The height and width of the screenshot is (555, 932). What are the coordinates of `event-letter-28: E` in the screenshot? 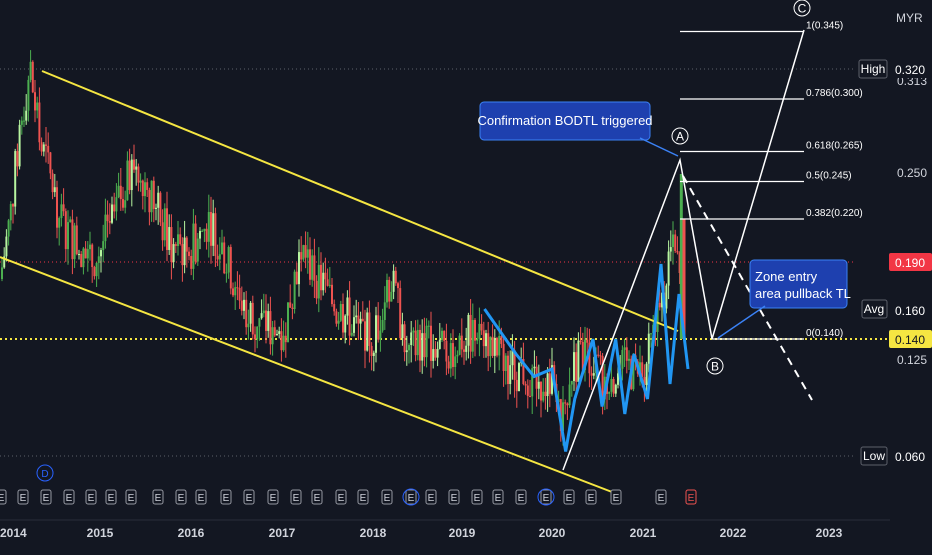 It's located at (661, 498).